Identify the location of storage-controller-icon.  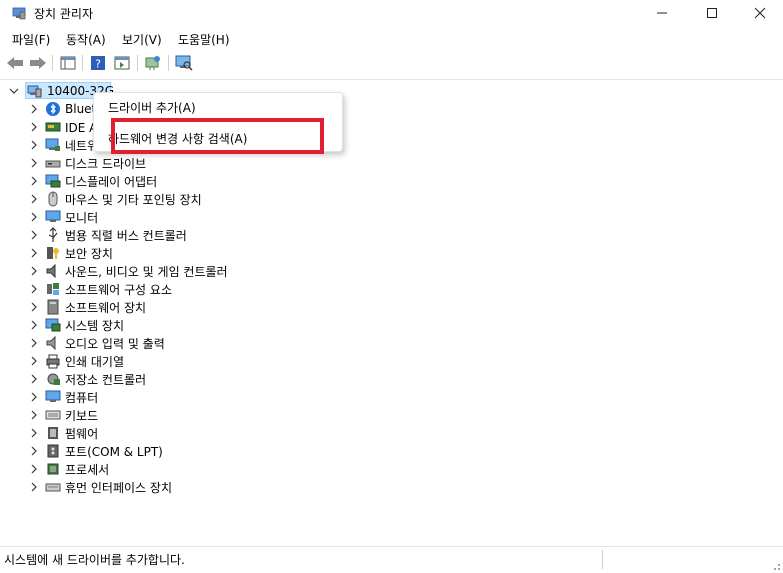
(53, 379).